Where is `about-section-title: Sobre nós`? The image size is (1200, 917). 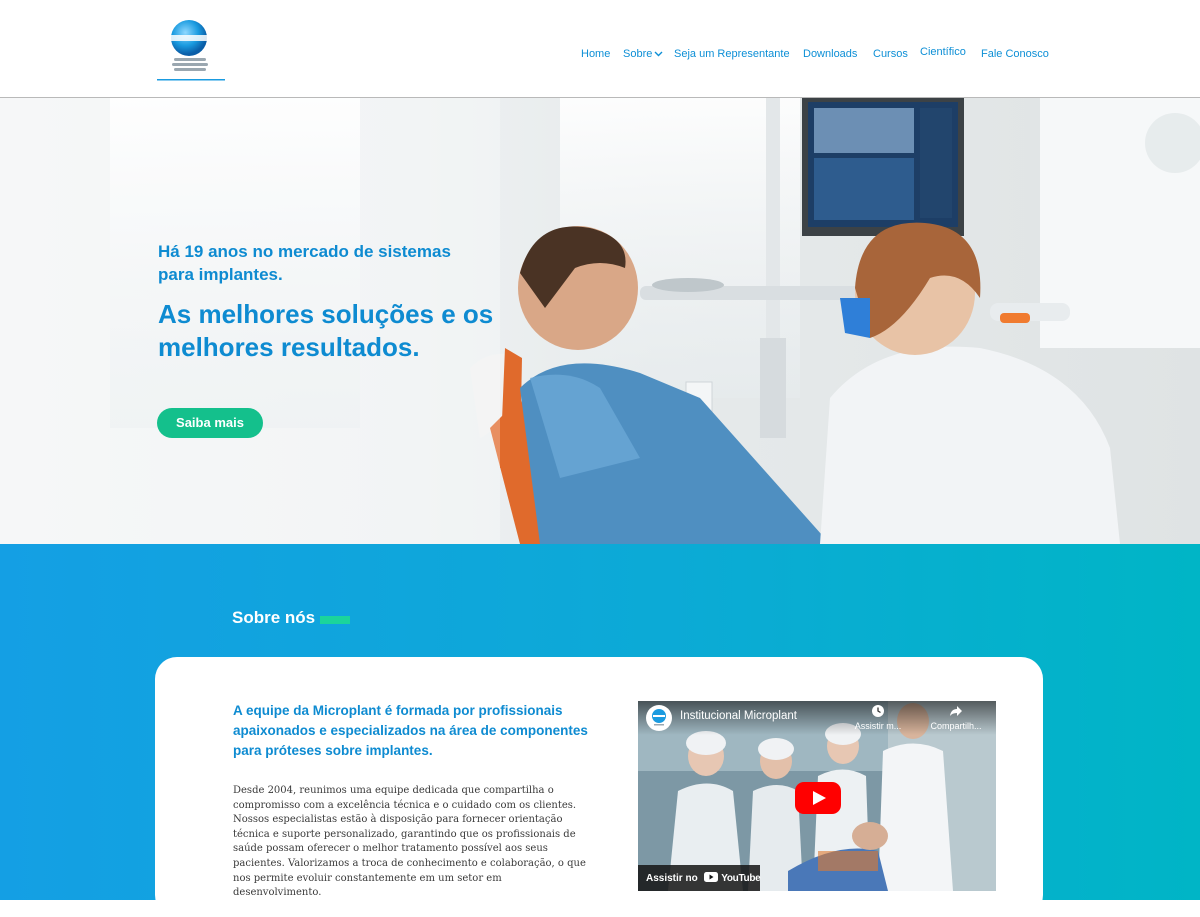 about-section-title: Sobre nós is located at coordinates (274, 617).